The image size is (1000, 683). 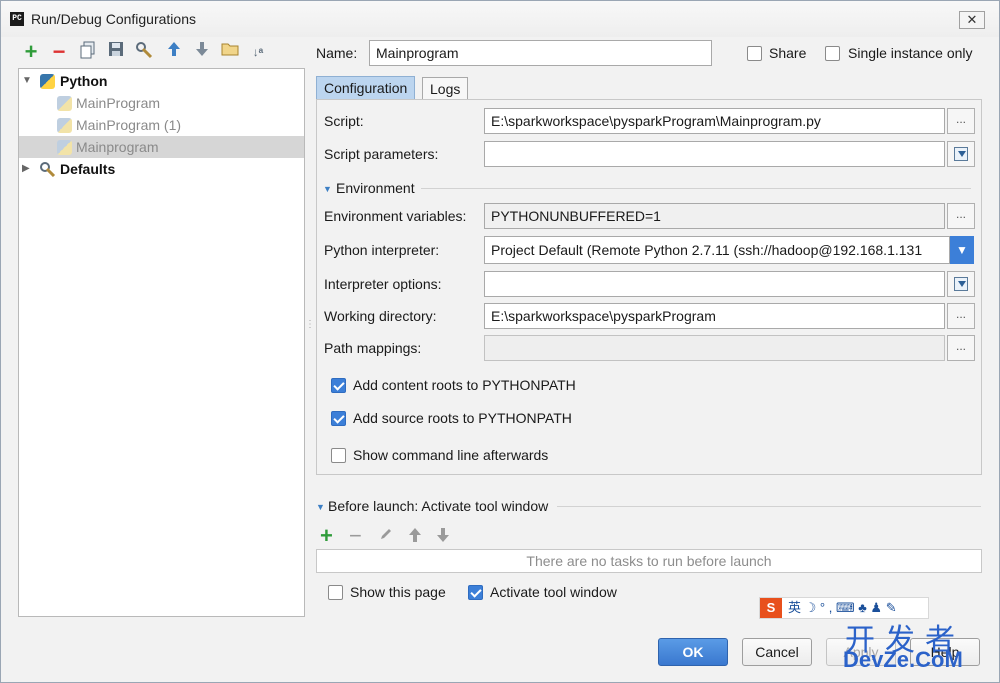 I want to click on move-task-up-icon, so click(x=415, y=536).